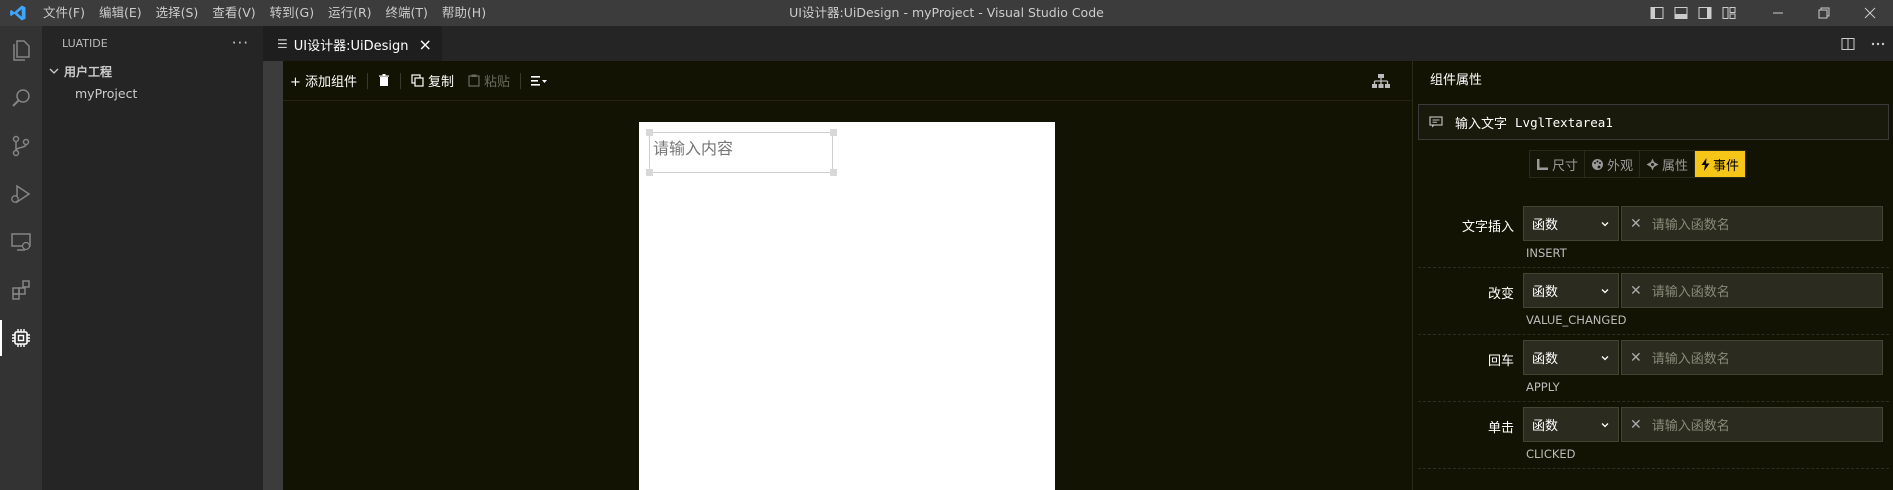 The height and width of the screenshot is (490, 1893). Describe the element at coordinates (1078, 43) in the screenshot. I see `tab-bar: ☰ UI设计器:UiDesign ×` at that location.